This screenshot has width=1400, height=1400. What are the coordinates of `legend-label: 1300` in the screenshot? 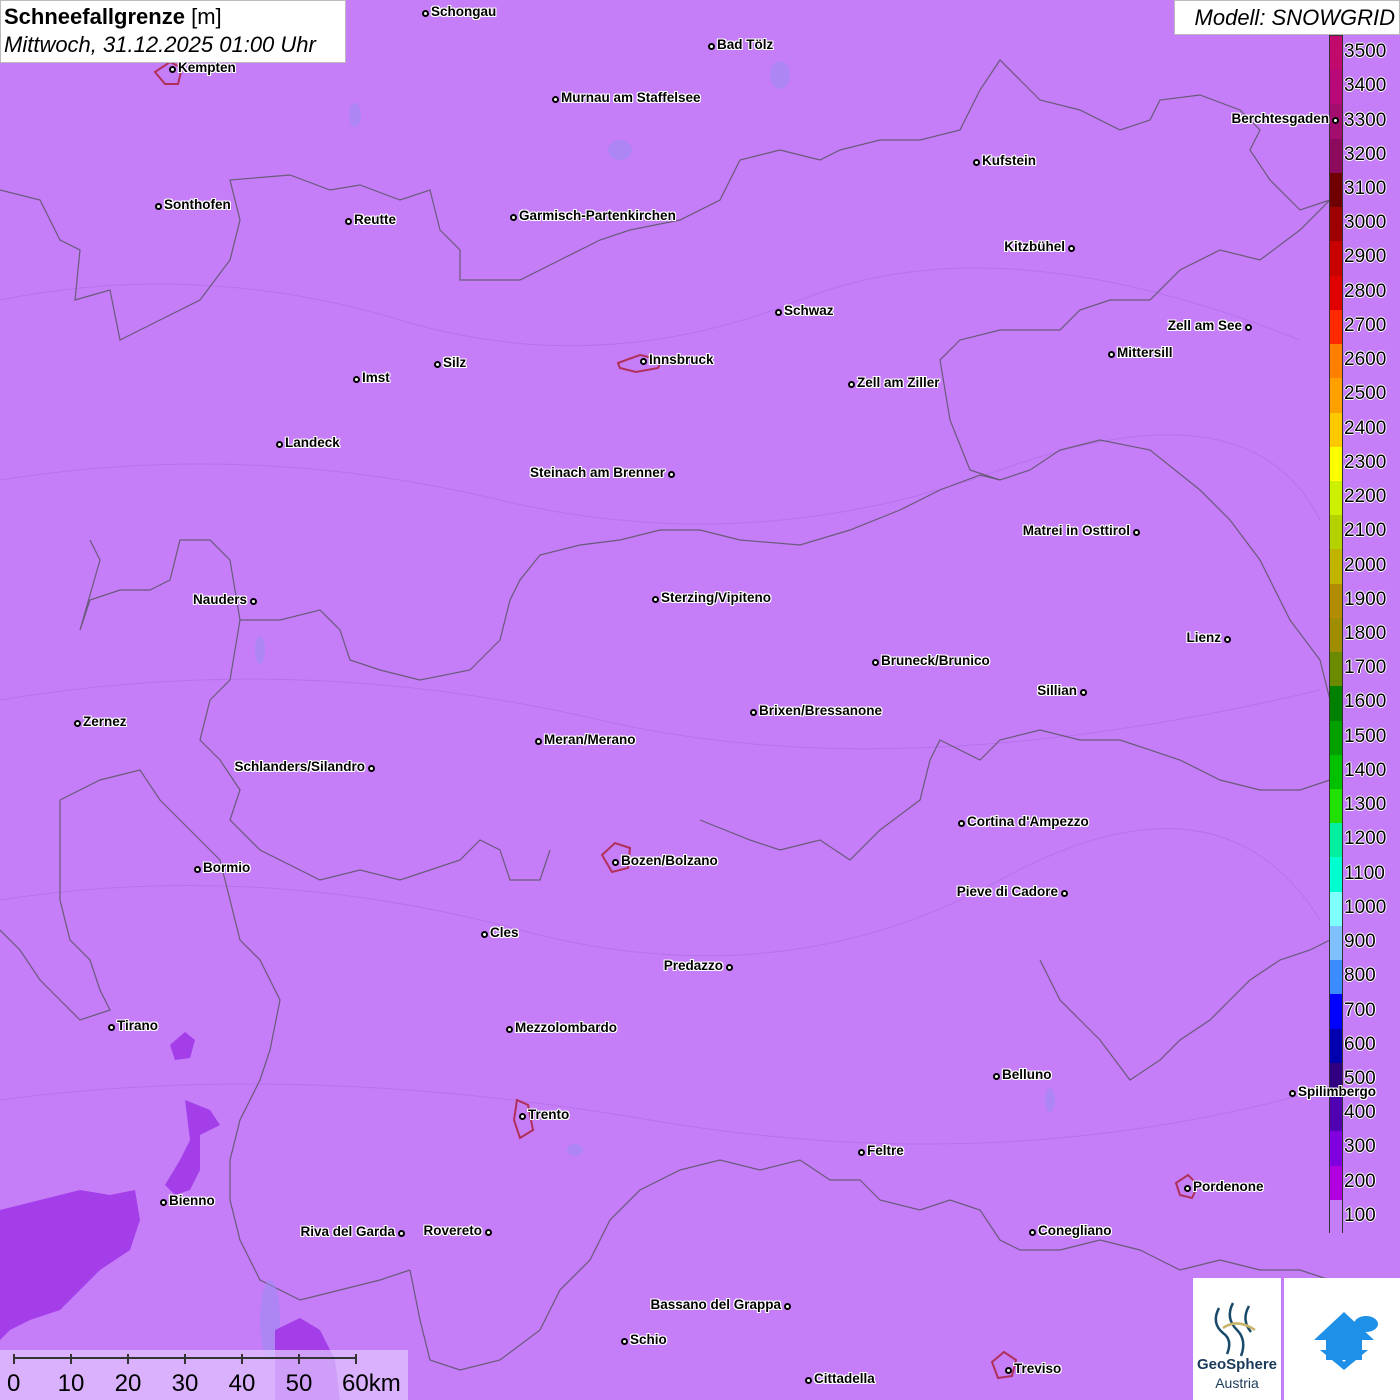 It's located at (1365, 805).